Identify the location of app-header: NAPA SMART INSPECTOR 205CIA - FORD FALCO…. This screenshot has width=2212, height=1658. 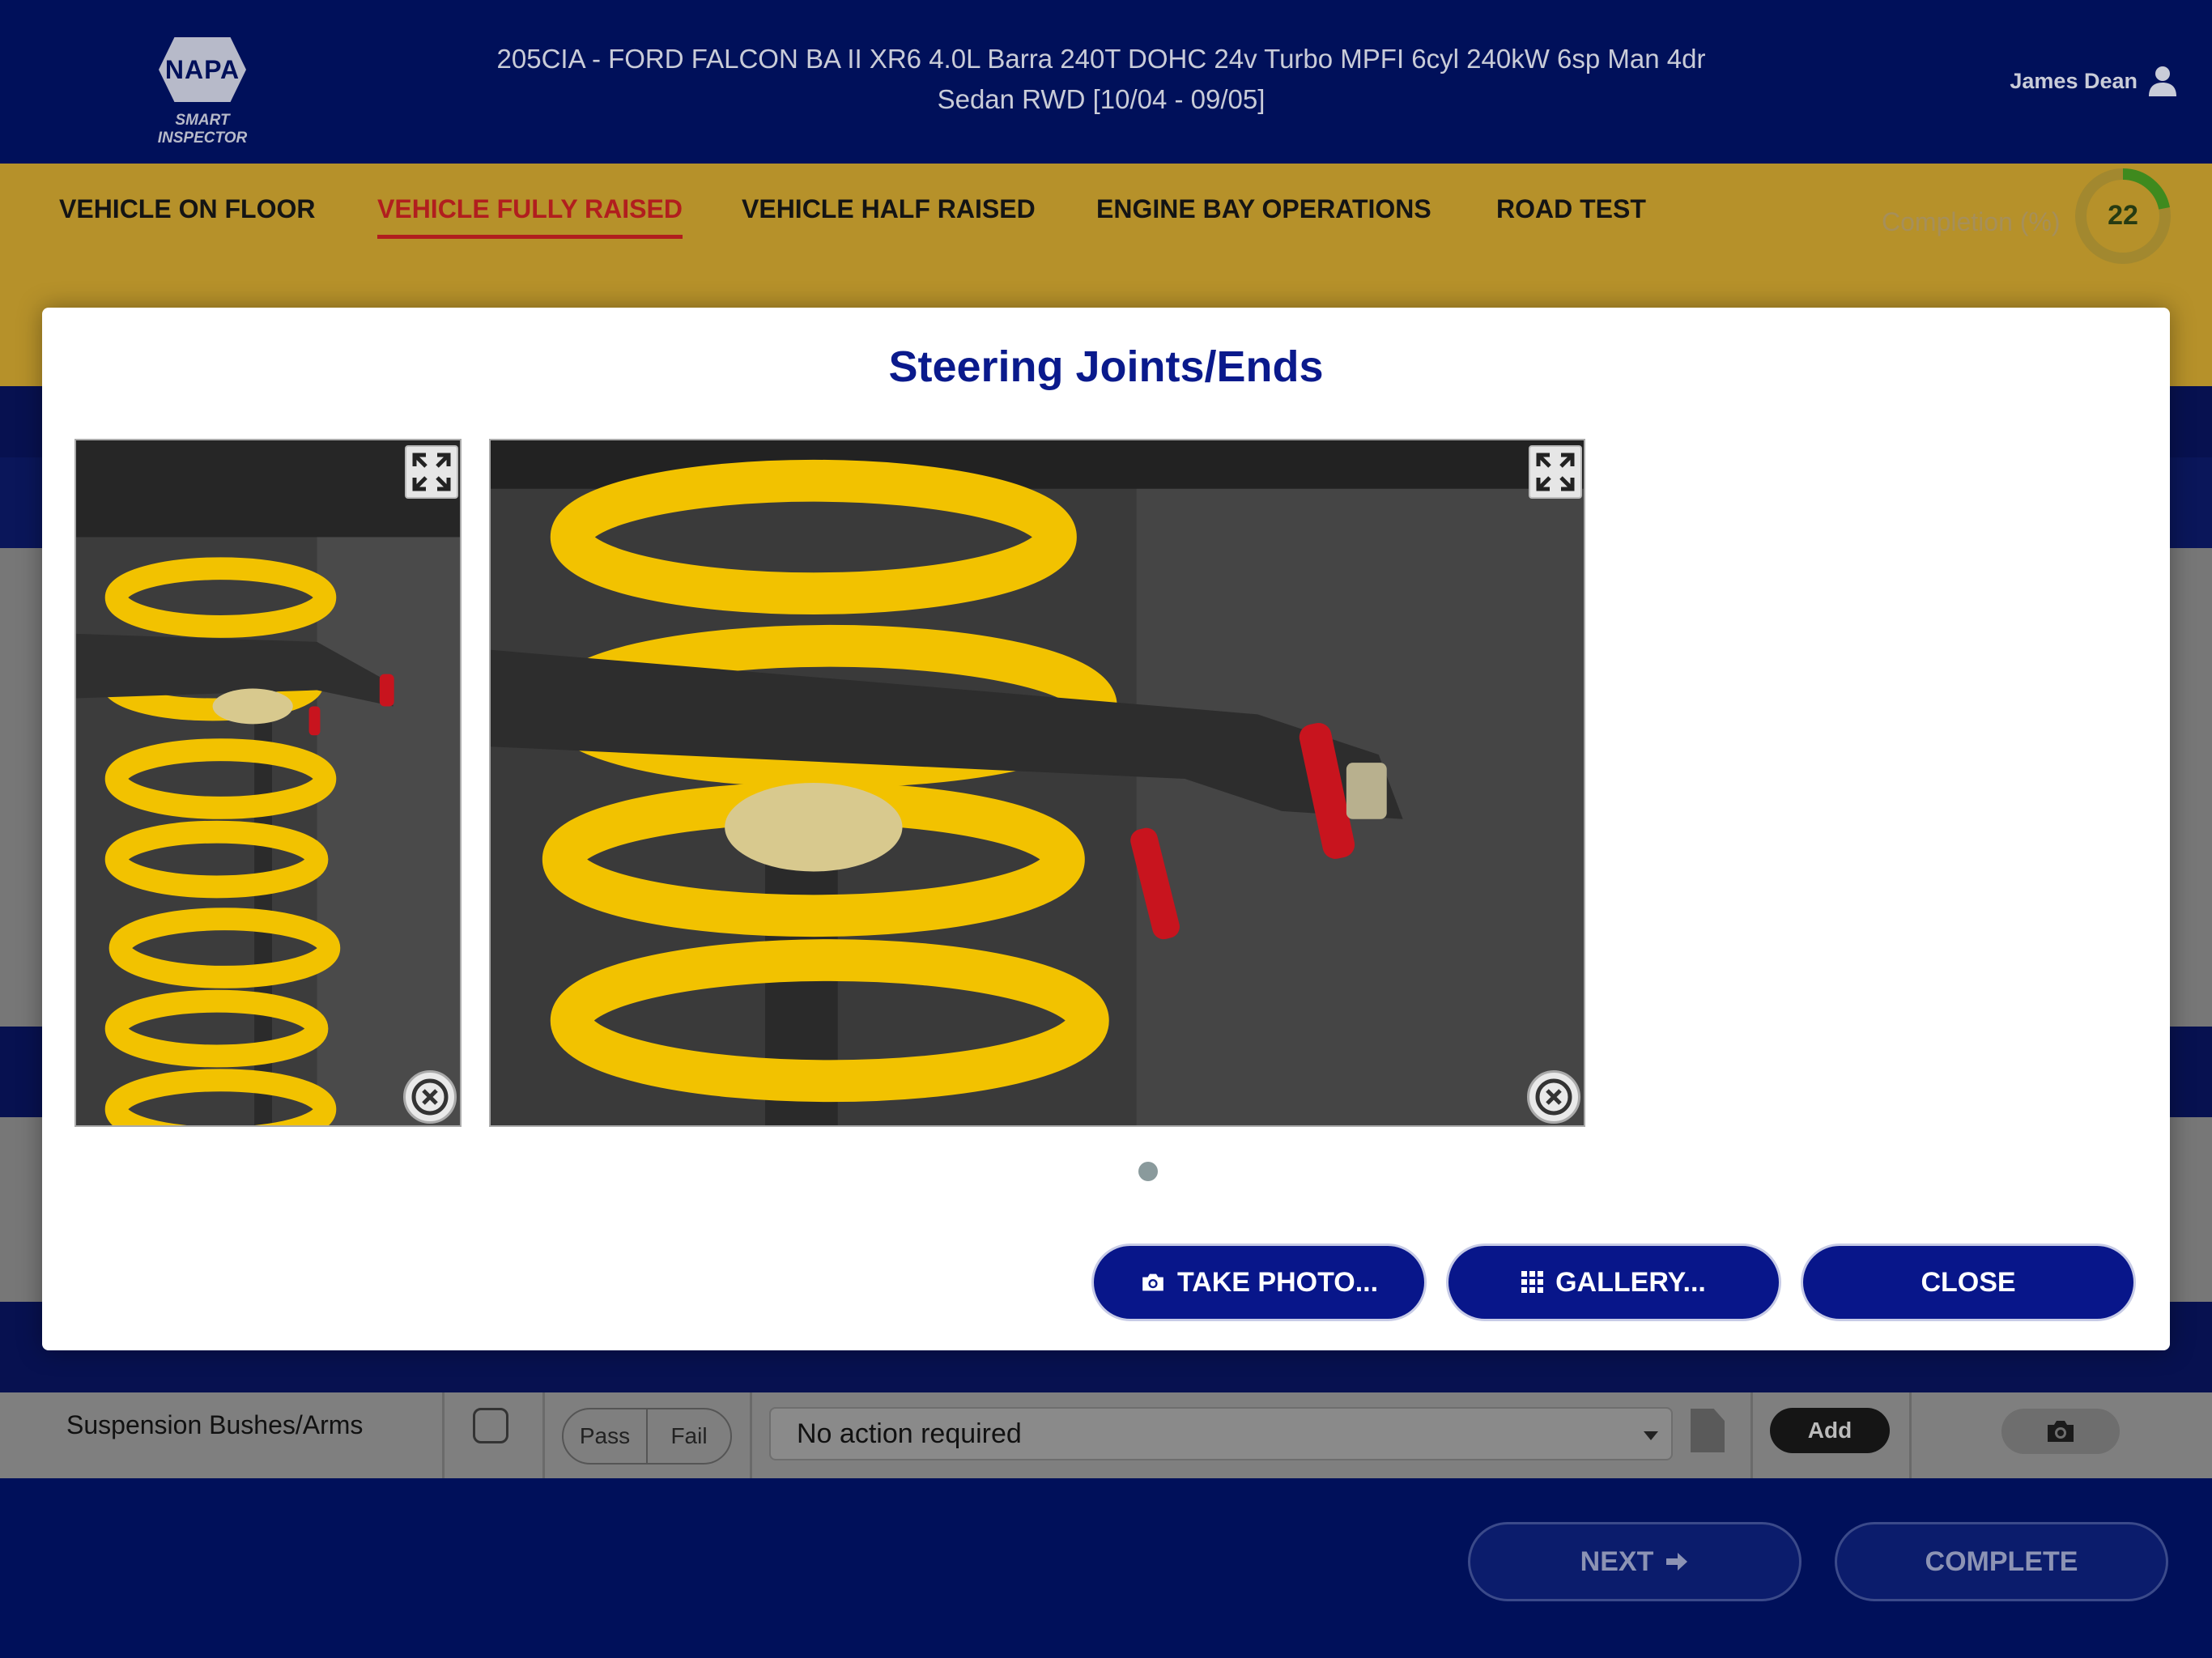
(1106, 82).